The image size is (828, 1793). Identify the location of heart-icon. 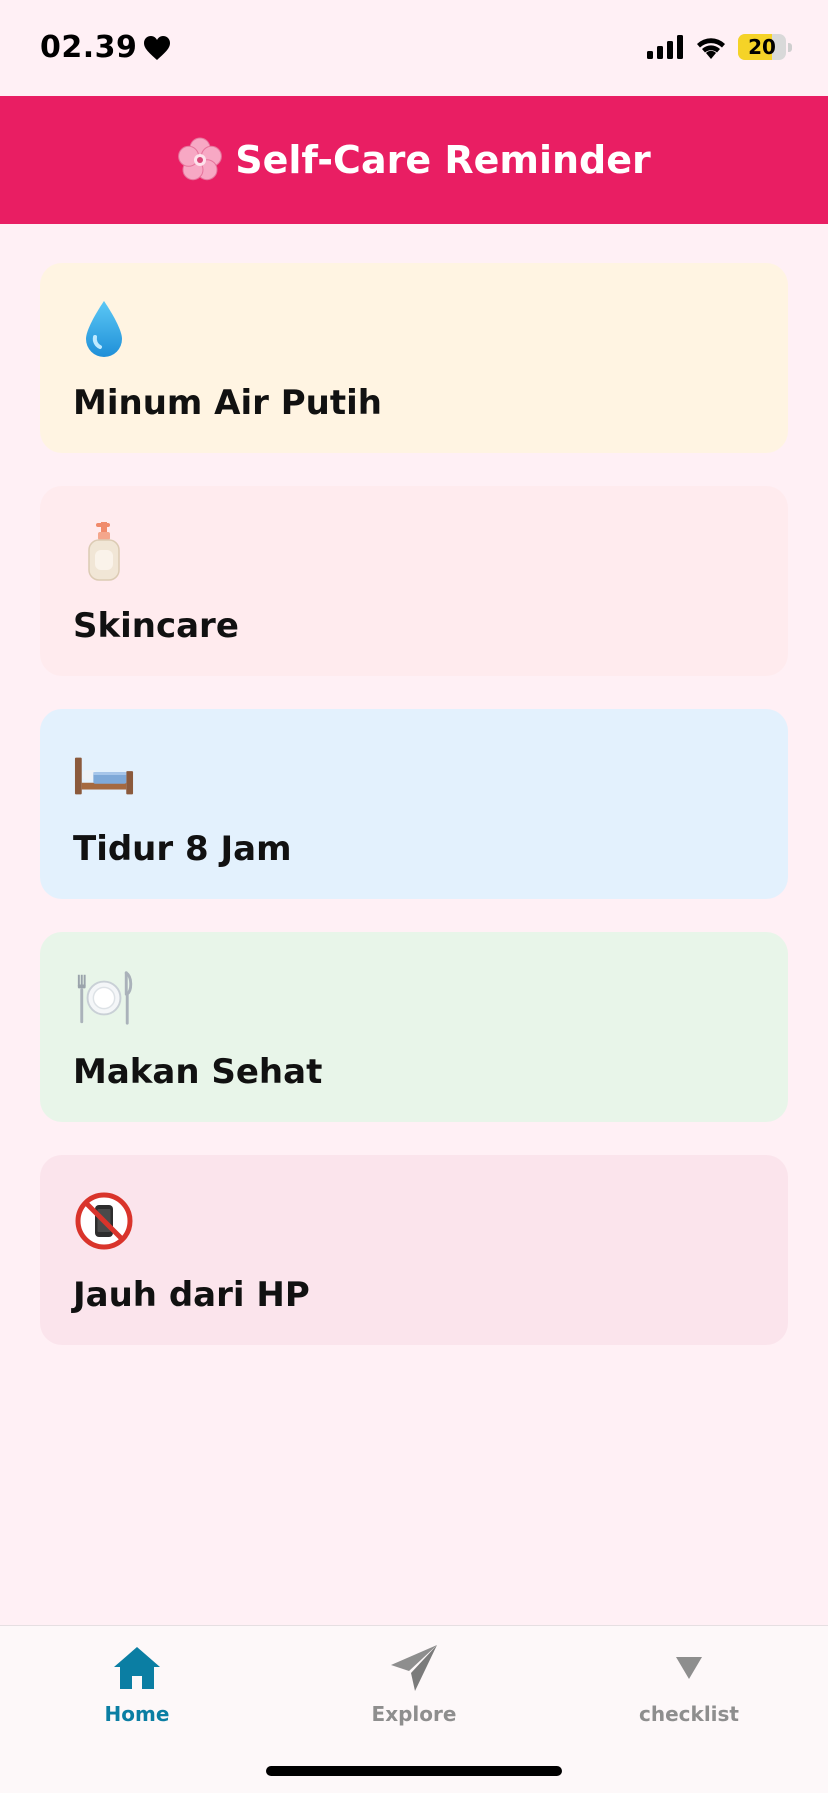
(157, 47).